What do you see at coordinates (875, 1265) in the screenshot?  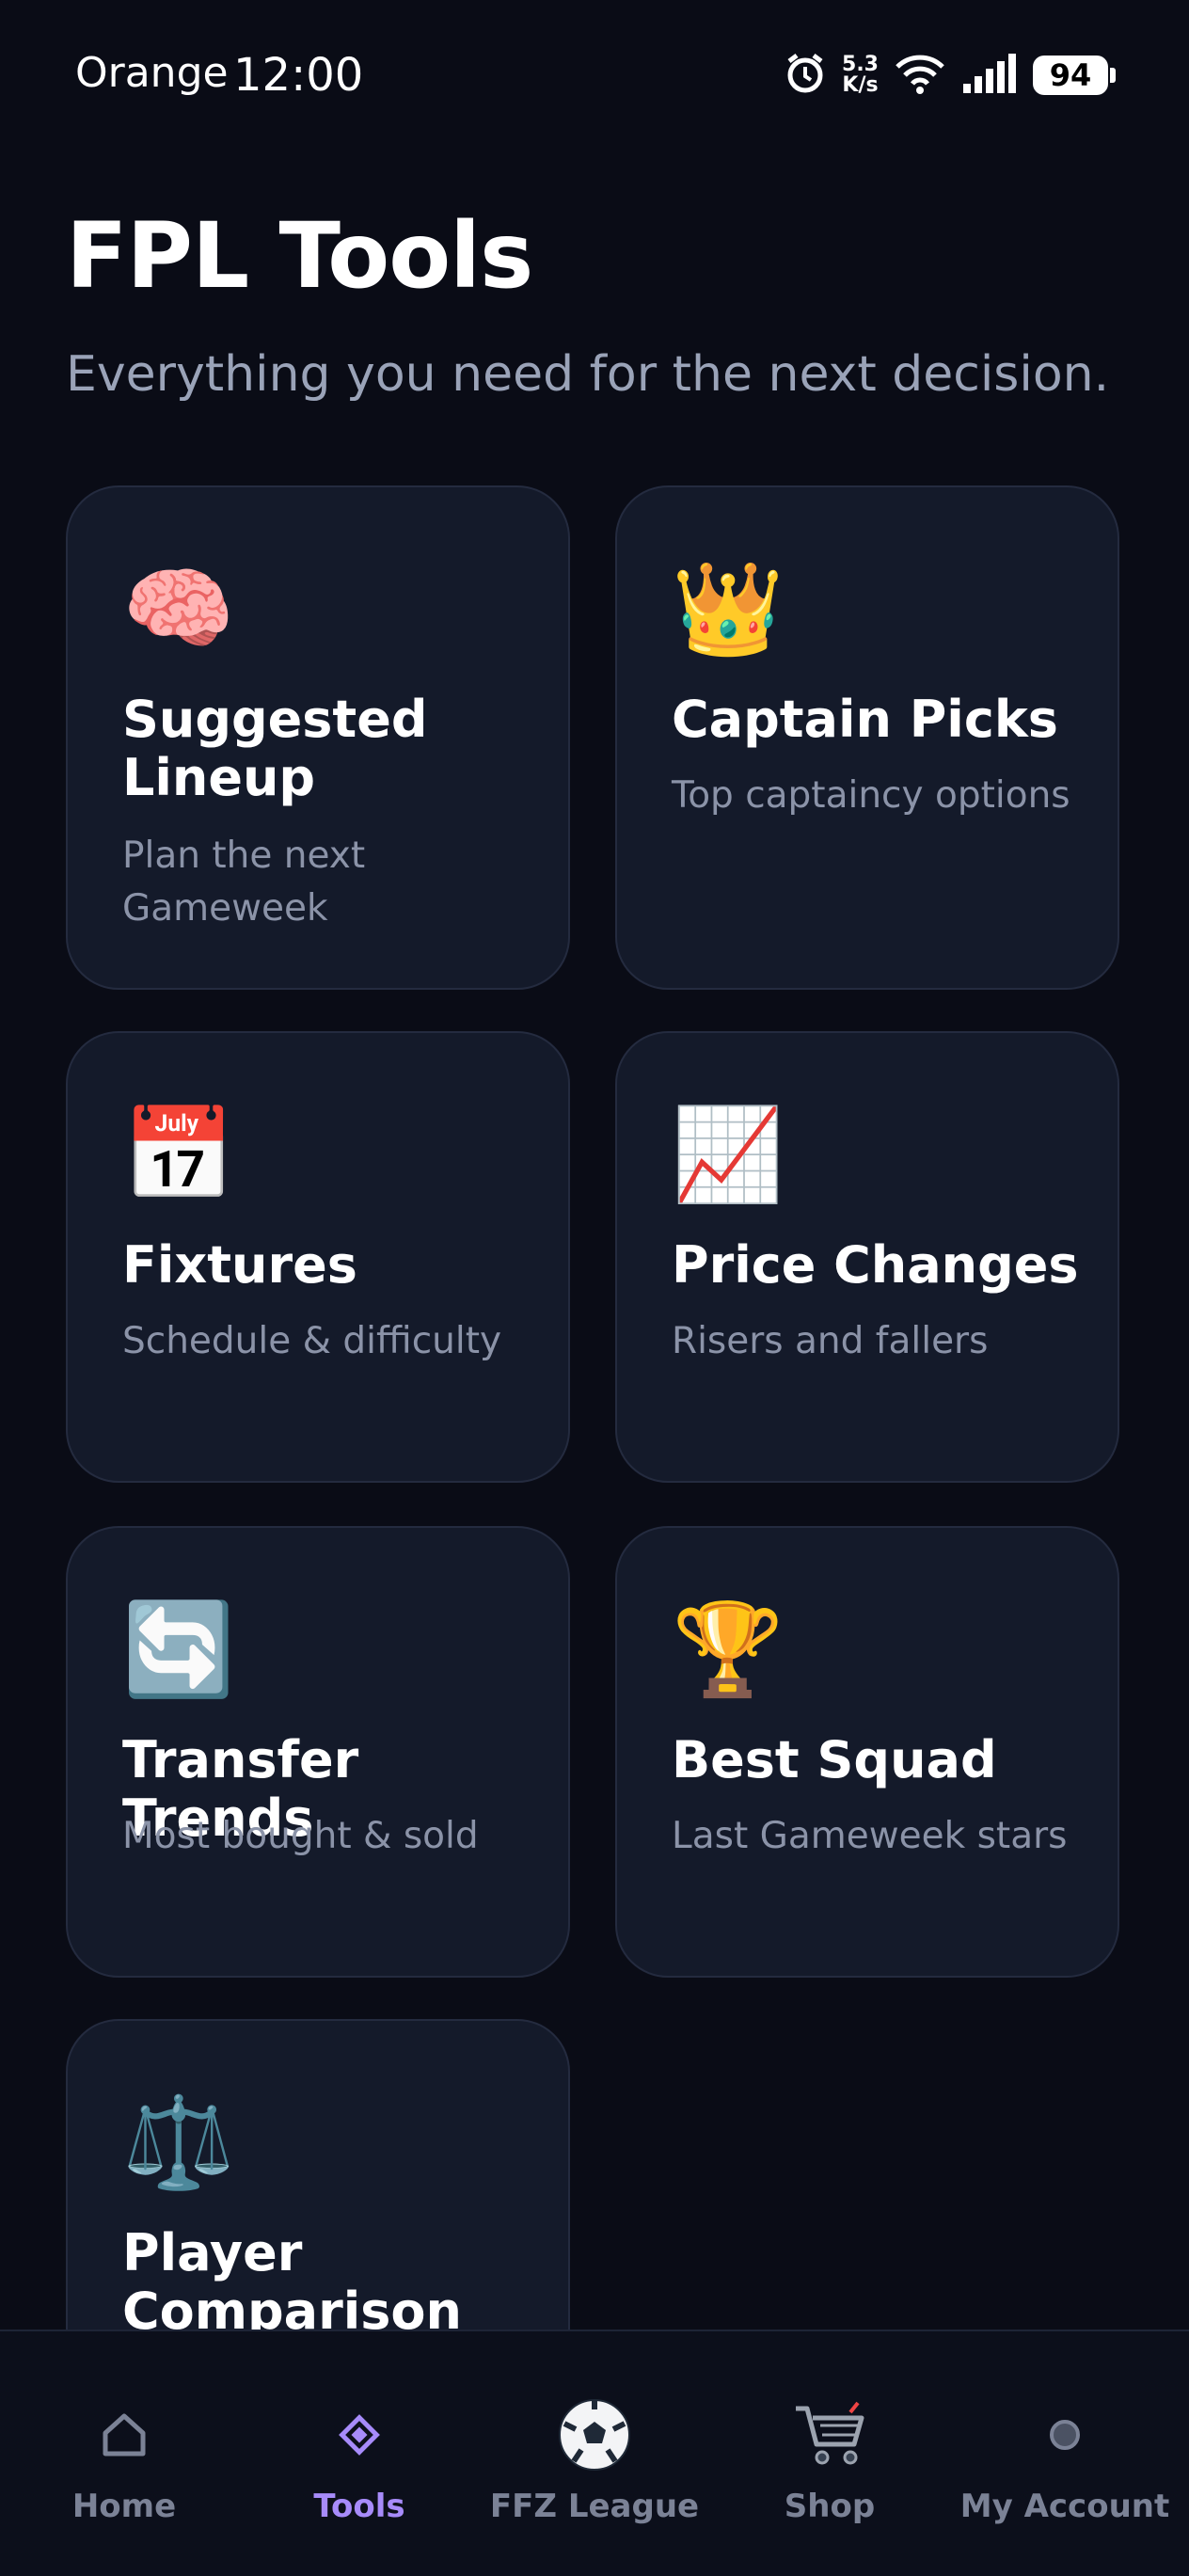 I see `tool-card-title: Price Changes` at bounding box center [875, 1265].